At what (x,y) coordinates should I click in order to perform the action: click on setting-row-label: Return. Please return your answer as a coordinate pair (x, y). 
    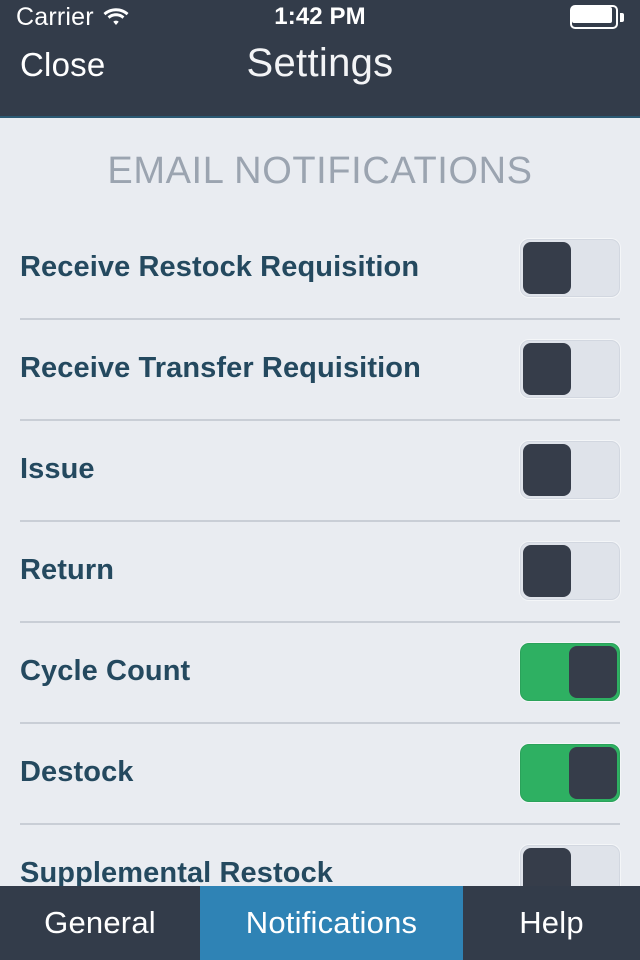
    Looking at the image, I should click on (67, 570).